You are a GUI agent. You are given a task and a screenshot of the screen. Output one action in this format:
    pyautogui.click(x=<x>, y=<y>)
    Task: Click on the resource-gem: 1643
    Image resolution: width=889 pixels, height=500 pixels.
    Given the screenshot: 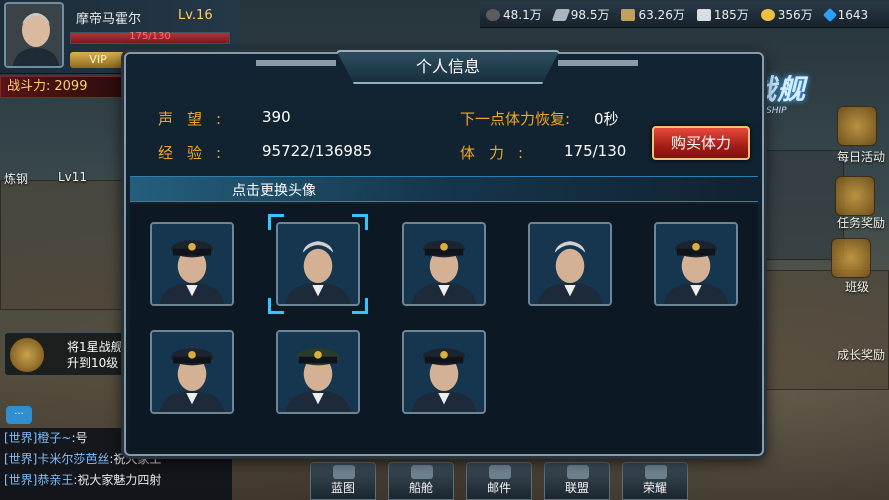 What is the action you would take?
    pyautogui.click(x=845, y=14)
    